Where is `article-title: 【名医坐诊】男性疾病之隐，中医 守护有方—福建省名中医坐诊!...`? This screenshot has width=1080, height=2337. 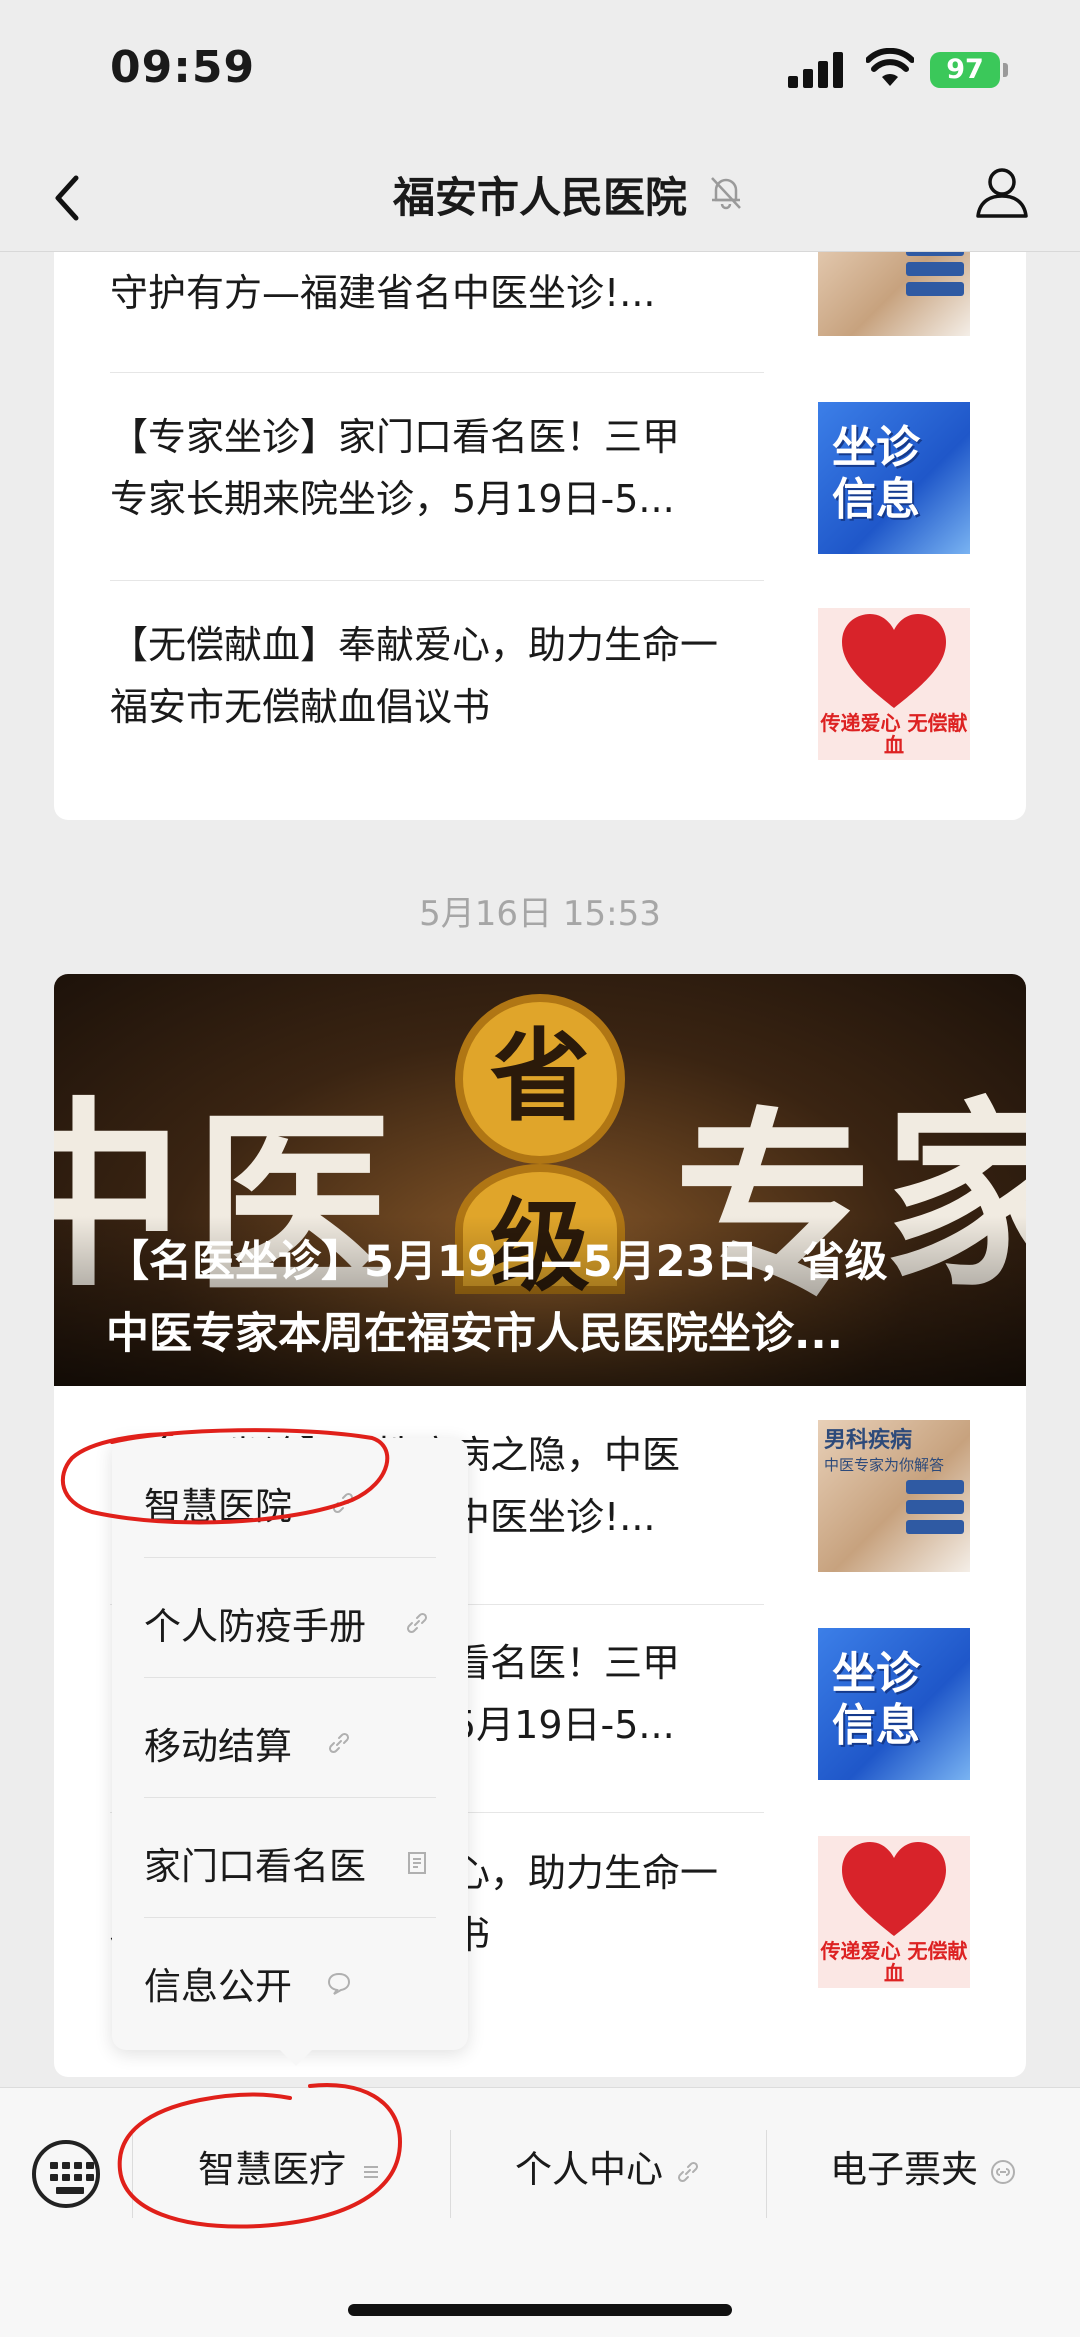
article-title: 【名医坐诊】男性疾病之隐，中医 守护有方—福建省名中医坐诊!... is located at coordinates (395, 283).